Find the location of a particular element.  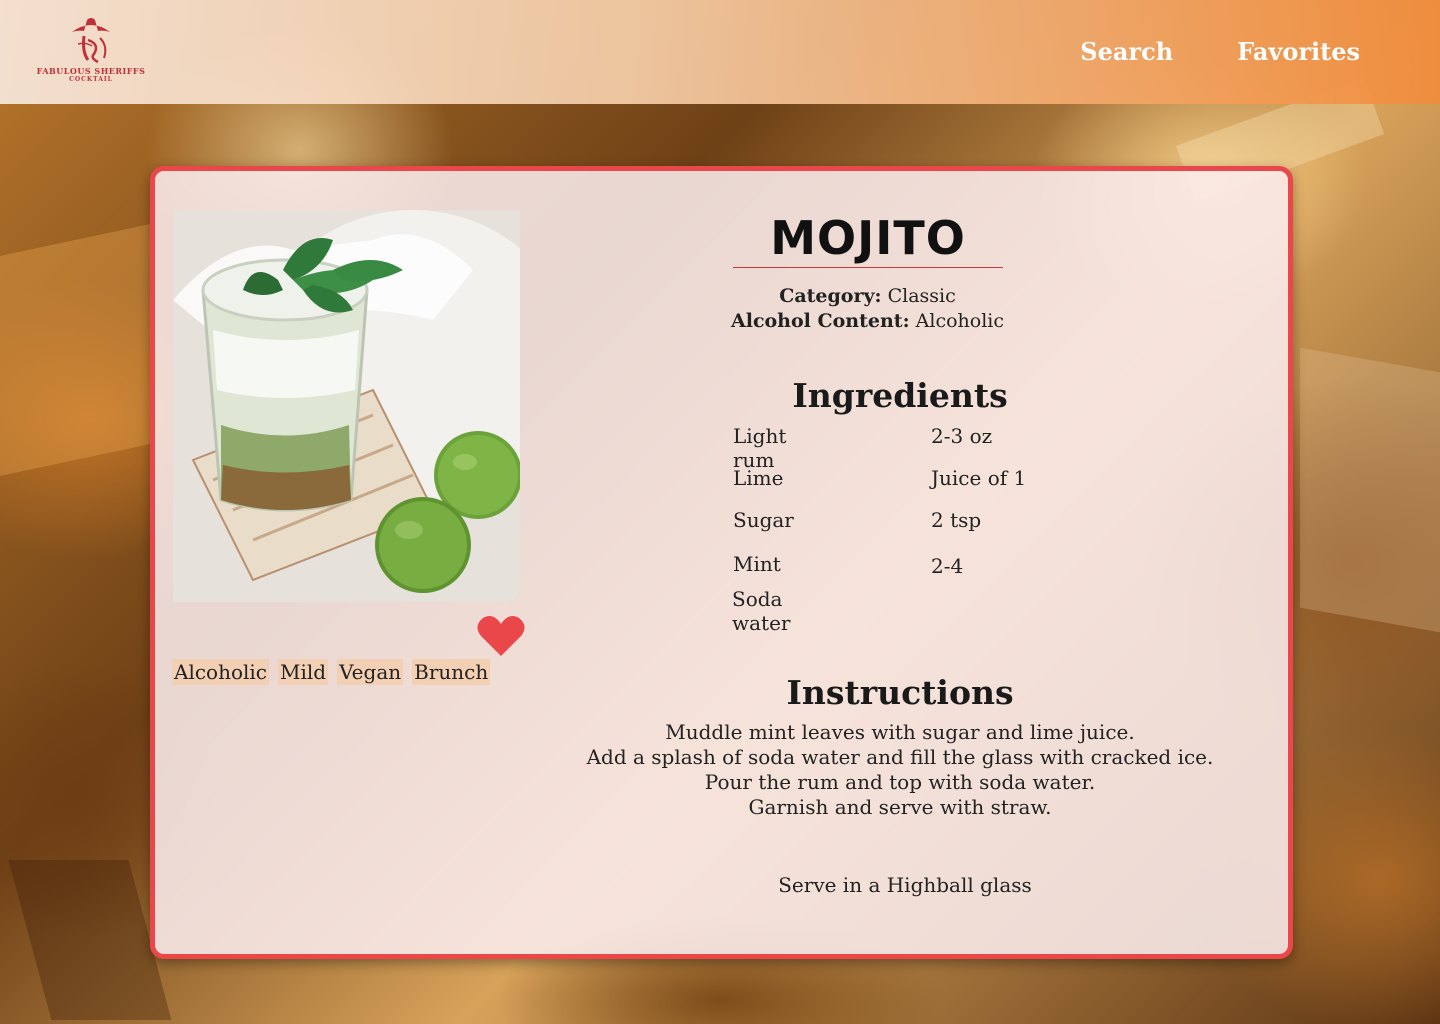

instruction-line: Garnish and serve with straw. is located at coordinates (900, 807).